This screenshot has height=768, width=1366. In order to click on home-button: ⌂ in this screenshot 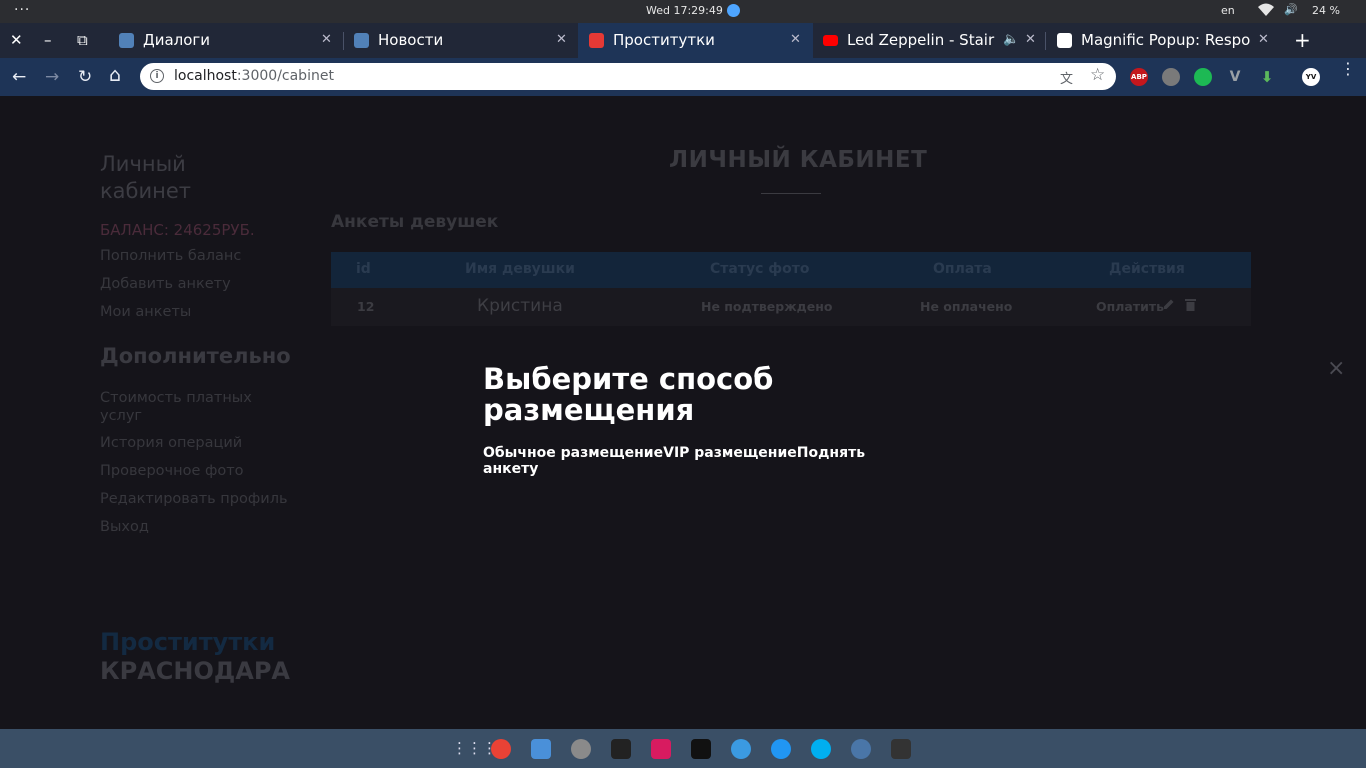, I will do `click(115, 75)`.